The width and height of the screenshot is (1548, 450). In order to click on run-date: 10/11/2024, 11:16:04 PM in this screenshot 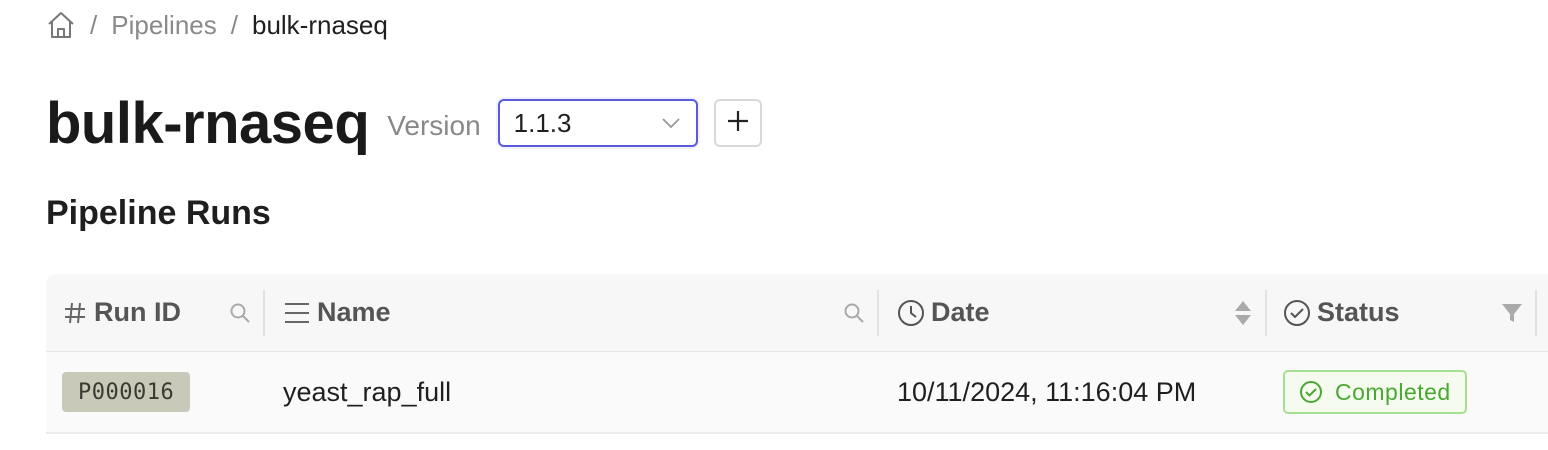, I will do `click(1047, 391)`.